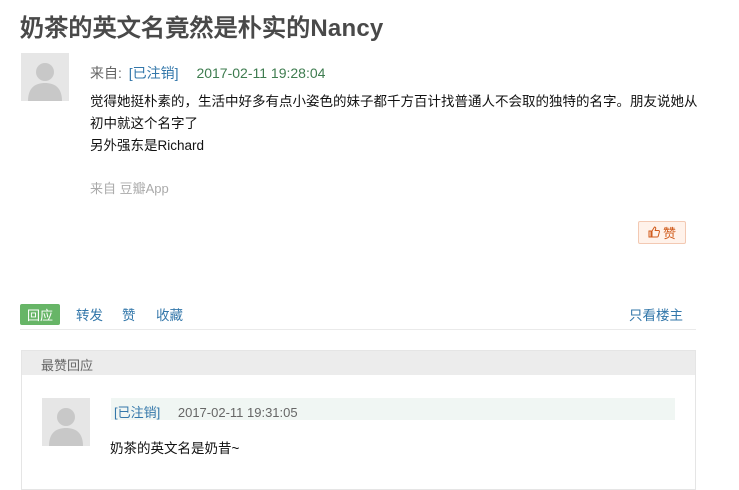  I want to click on post-source: 来自 豆瓣App, so click(129, 188).